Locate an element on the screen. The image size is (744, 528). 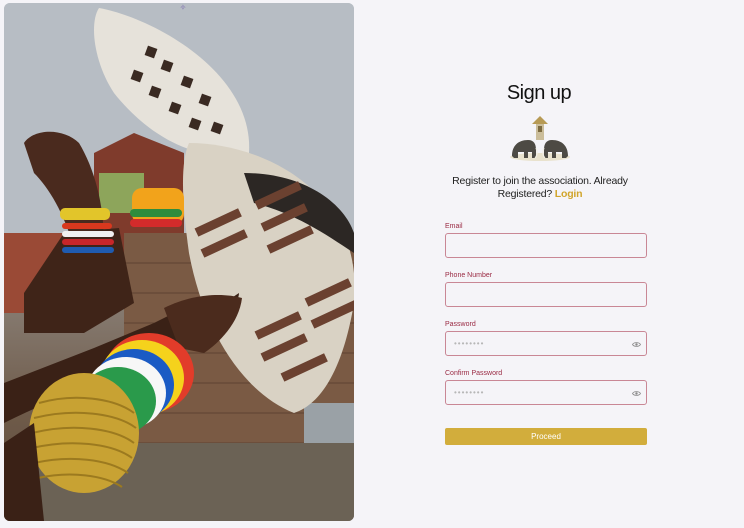
phone-label: Phone Number is located at coordinates (469, 275).